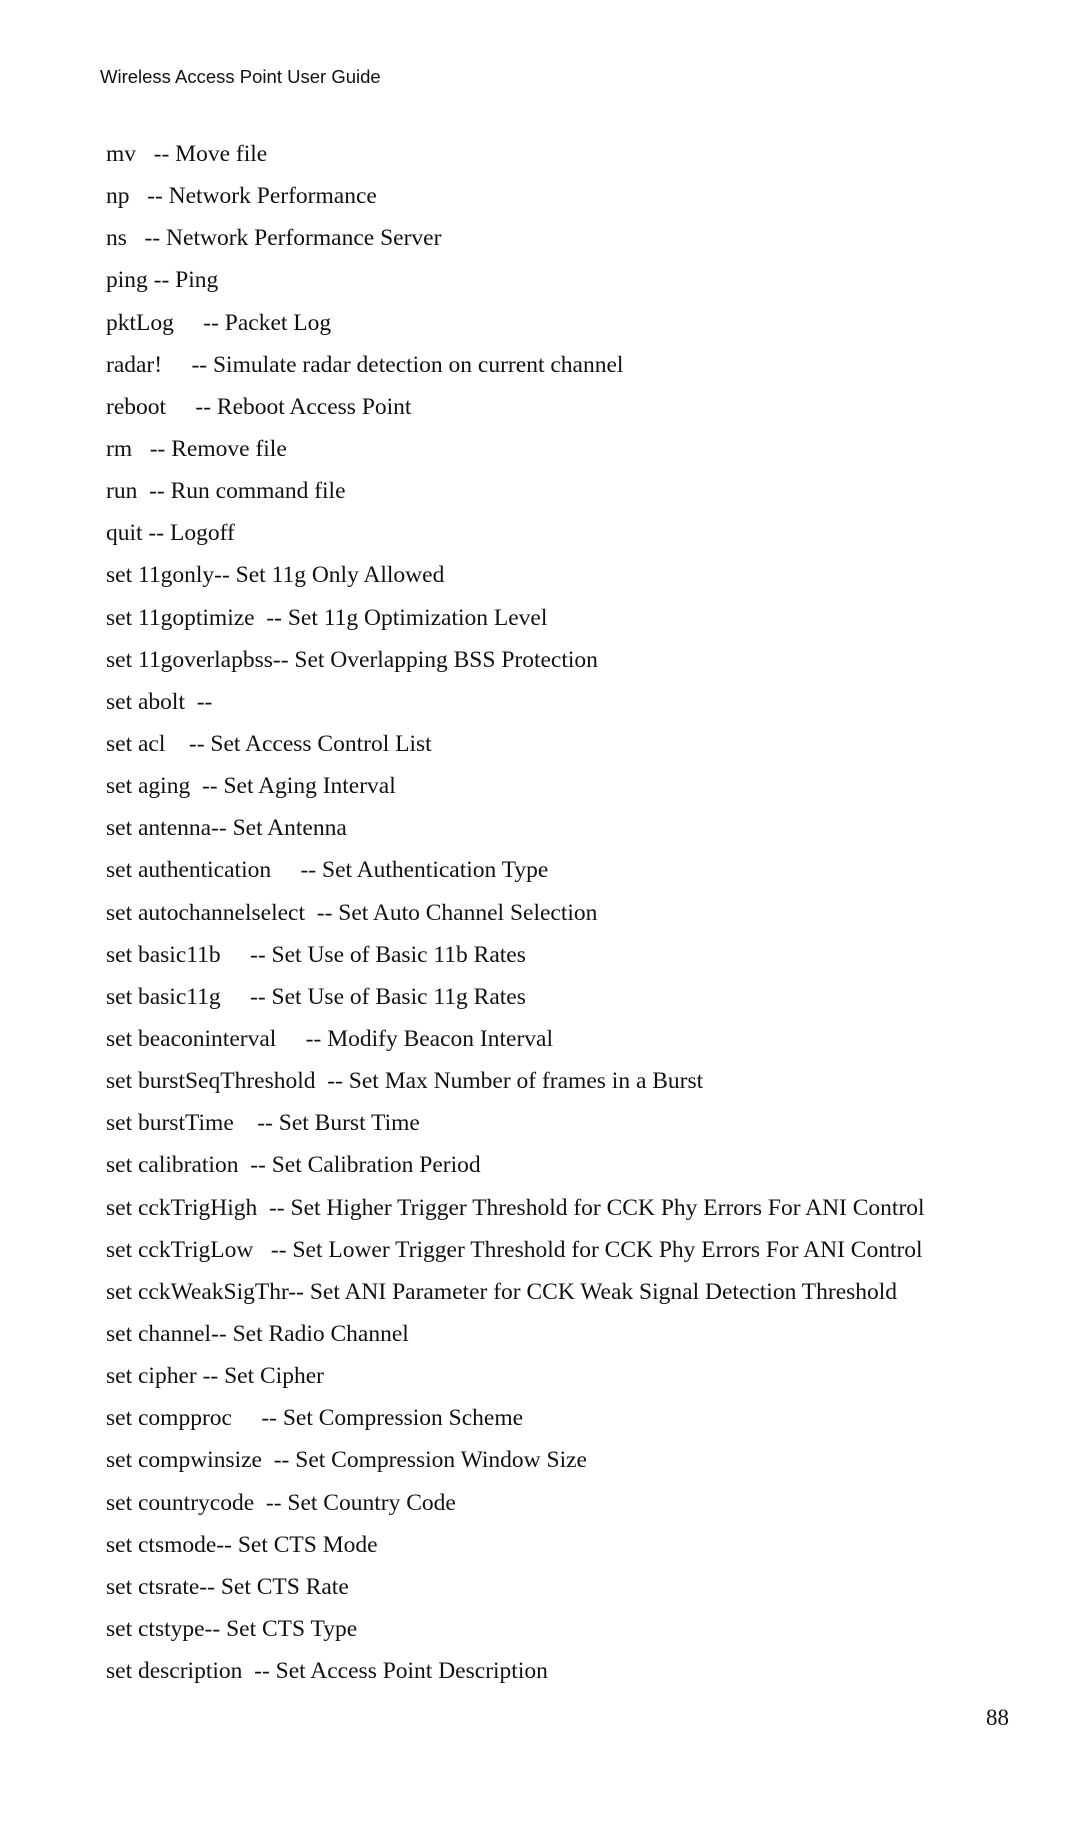  What do you see at coordinates (240, 76) in the screenshot?
I see `running-header: Wireless Access Point User Guide` at bounding box center [240, 76].